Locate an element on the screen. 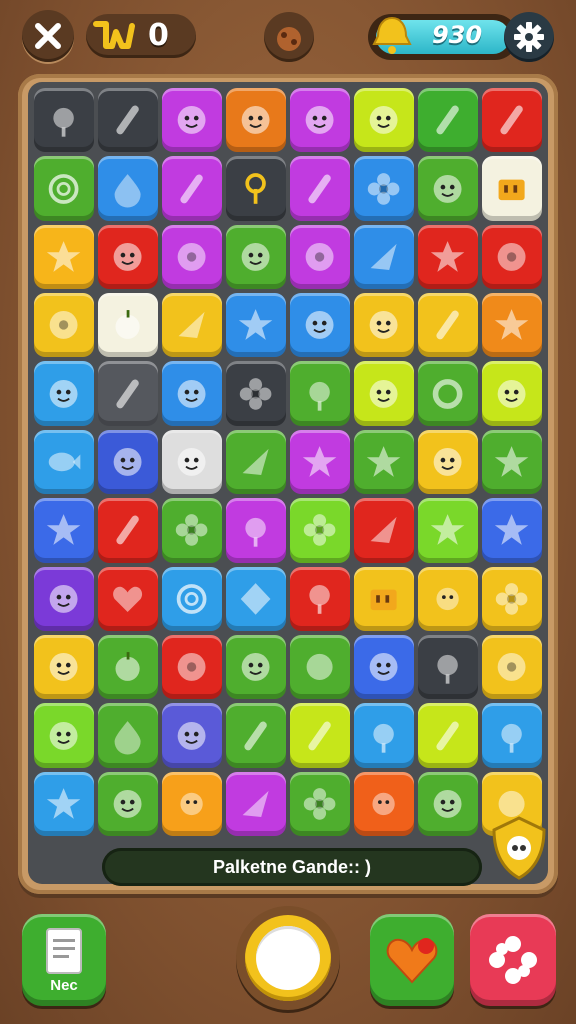 Image resolution: width=576 pixels, height=1024 pixels. center-action-button is located at coordinates (288, 958).